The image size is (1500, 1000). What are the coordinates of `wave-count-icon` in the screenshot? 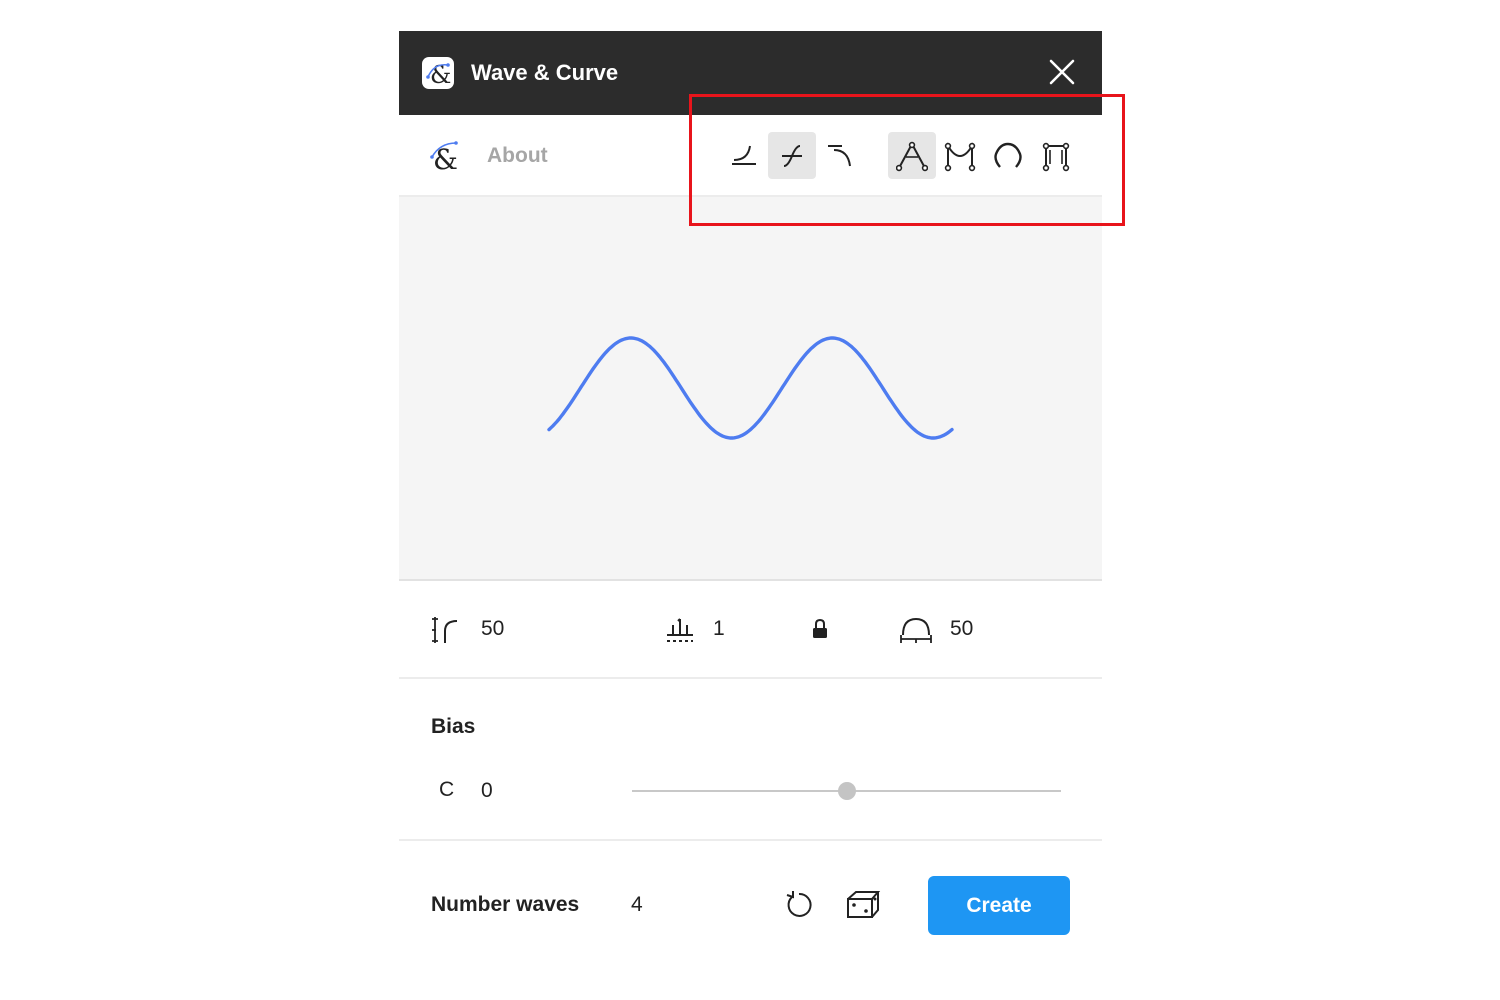 It's located at (680, 630).